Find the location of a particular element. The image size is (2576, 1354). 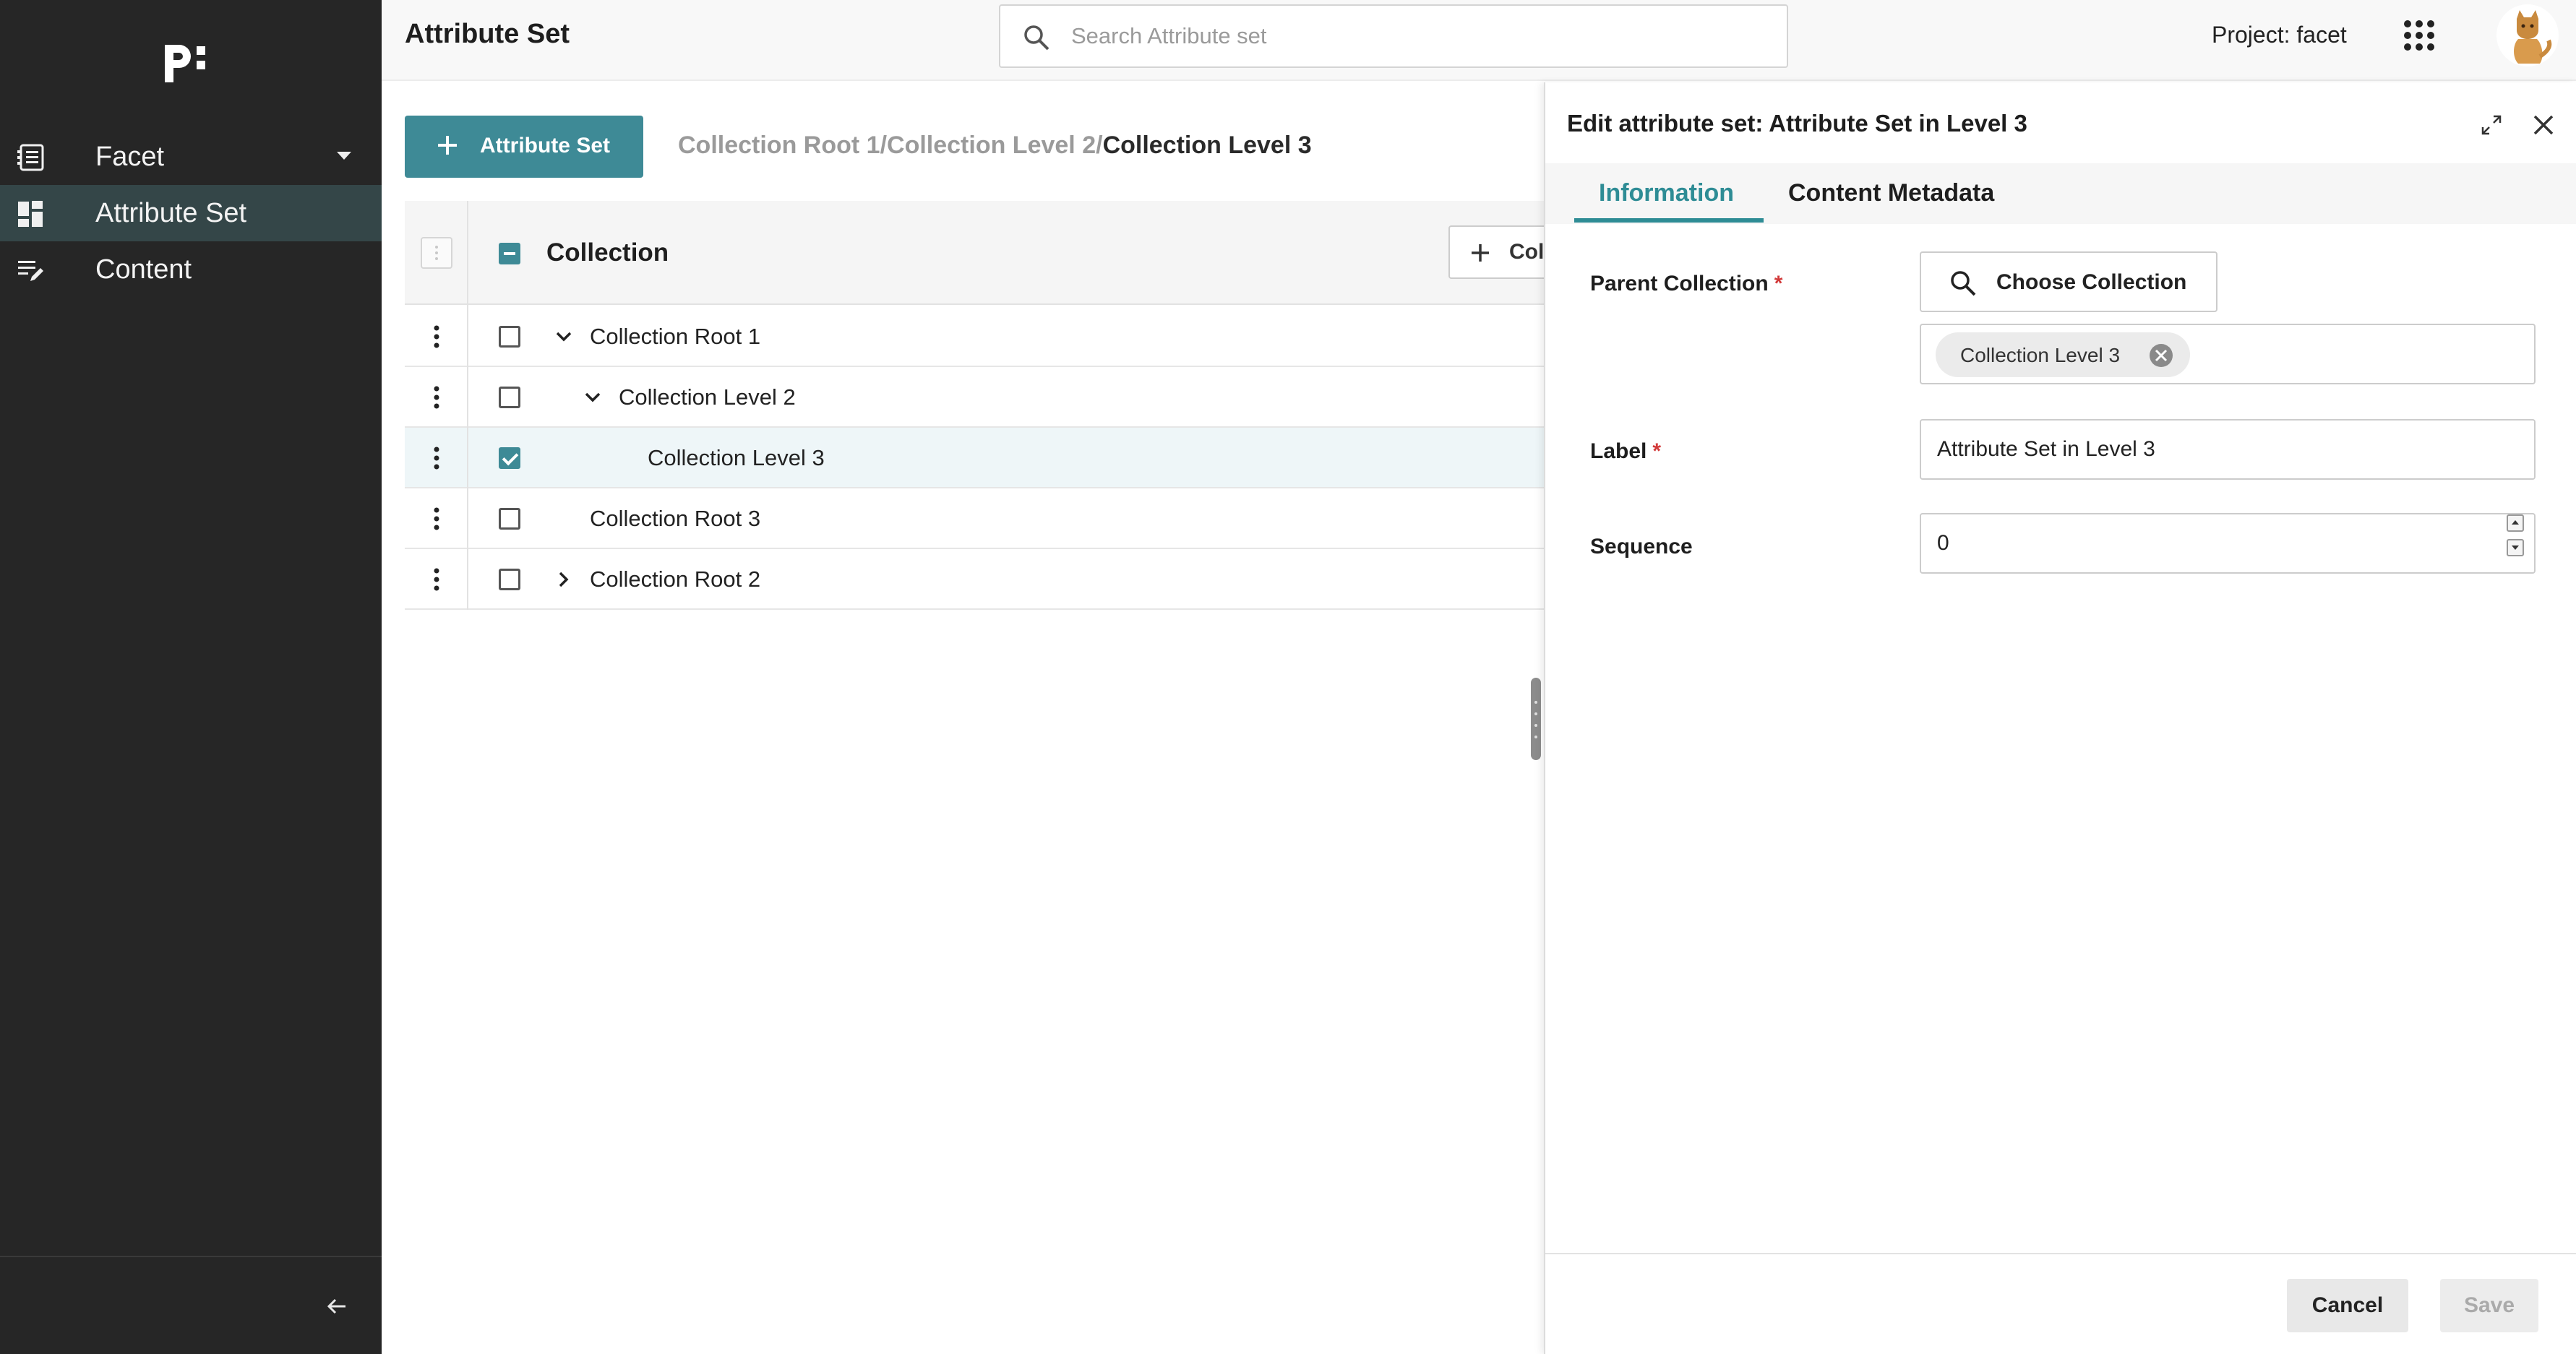

label-field-label: Label * is located at coordinates (1626, 451).